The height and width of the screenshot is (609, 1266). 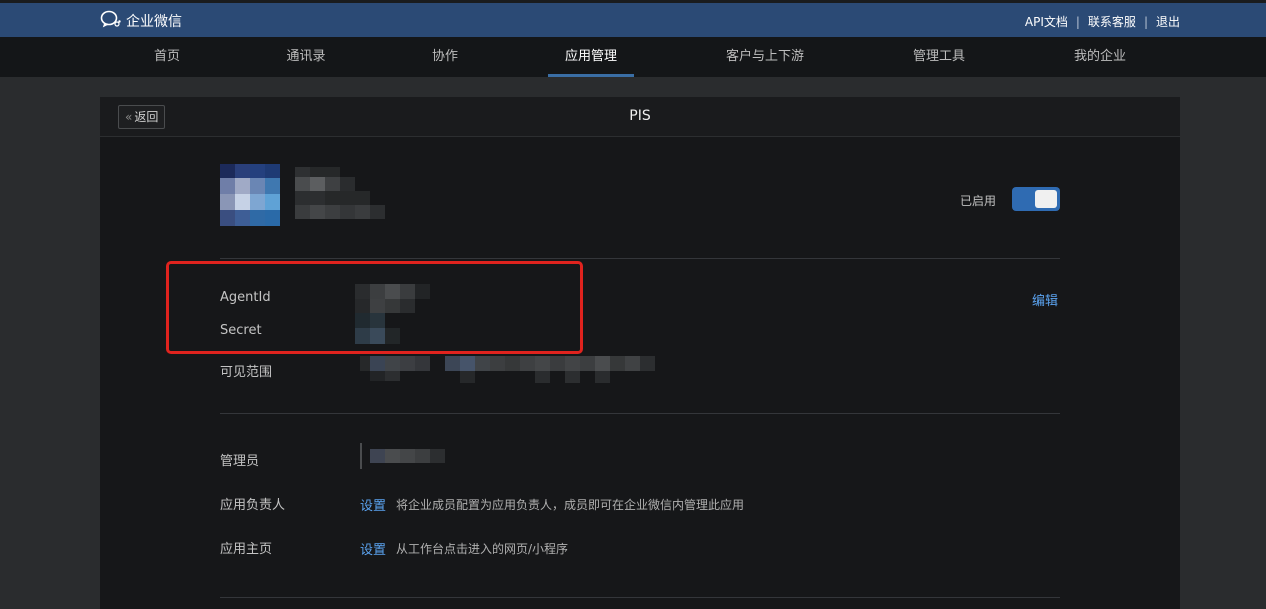 I want to click on app-icon, so click(x=250, y=195).